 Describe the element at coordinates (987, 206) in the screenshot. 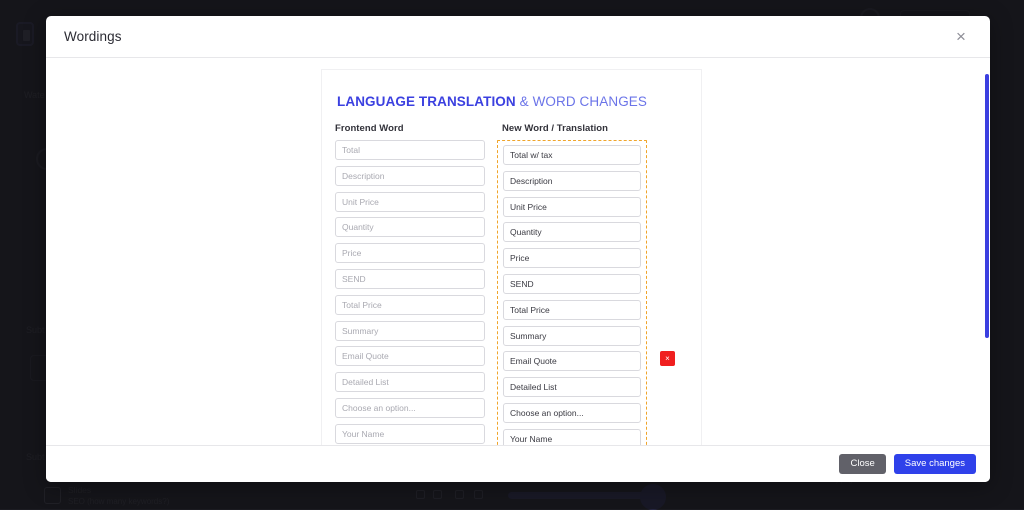

I see `modal-scrollbar-thumb` at that location.